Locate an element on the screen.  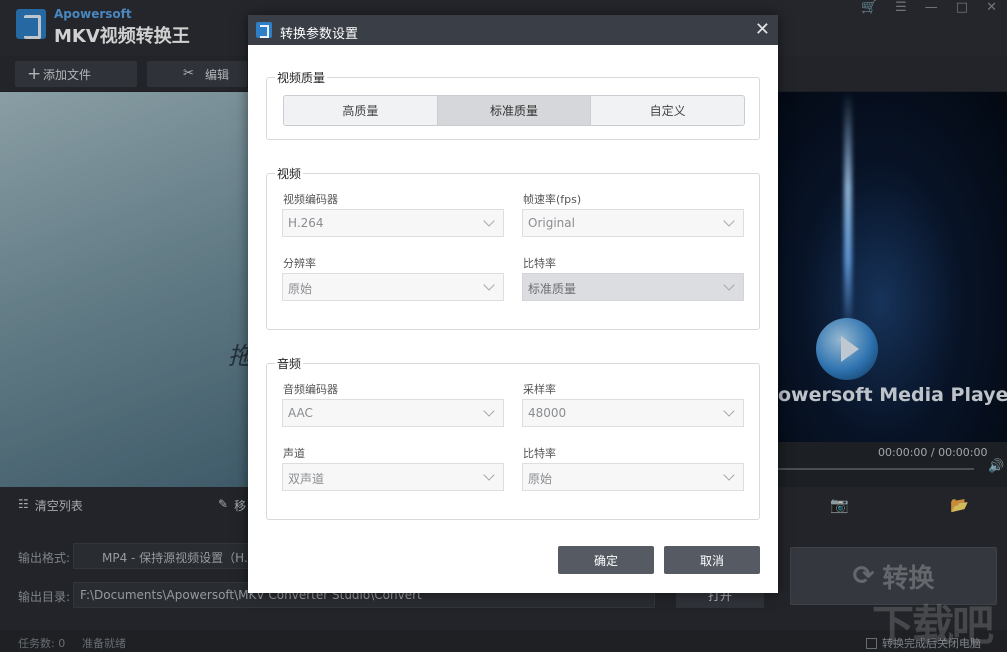
quality-group: 视频质量 高质量 标准质量 自定义 is located at coordinates (513, 108).